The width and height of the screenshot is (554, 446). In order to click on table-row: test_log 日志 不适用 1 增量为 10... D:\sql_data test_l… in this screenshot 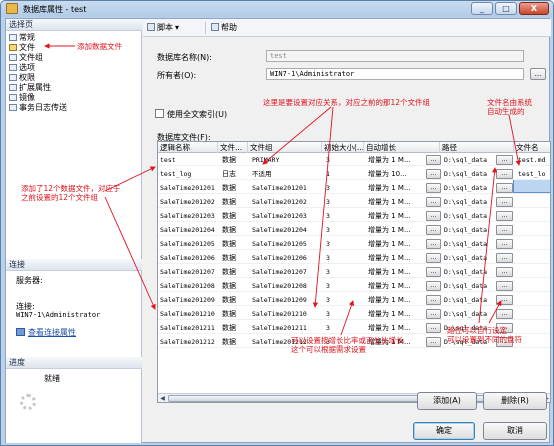, I will do `click(354, 174)`.